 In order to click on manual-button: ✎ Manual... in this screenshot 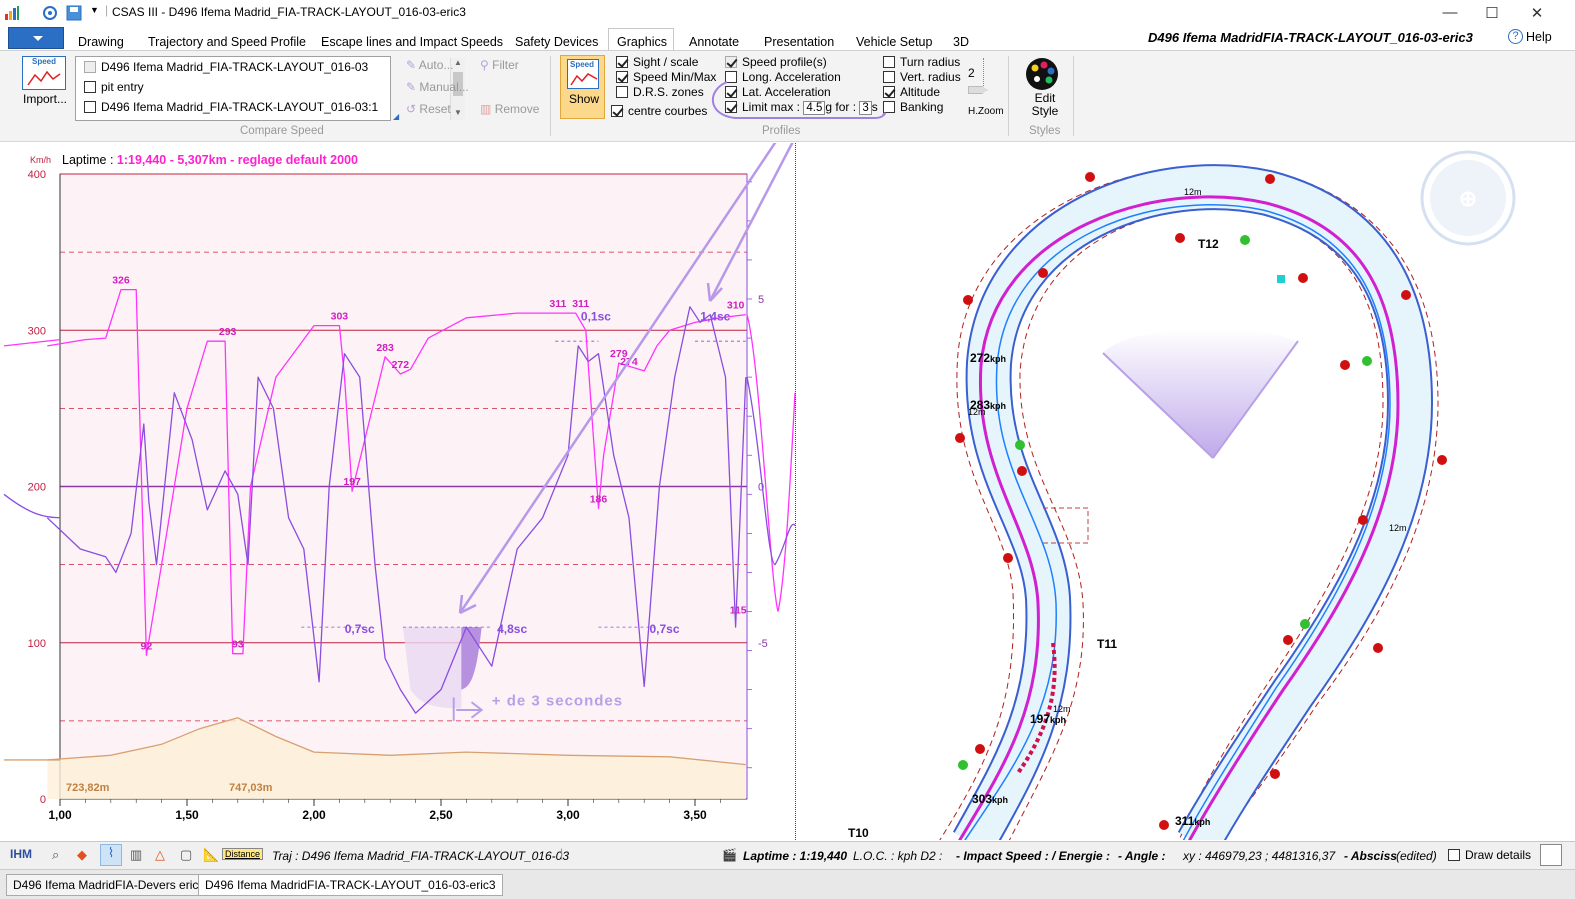, I will do `click(437, 87)`.